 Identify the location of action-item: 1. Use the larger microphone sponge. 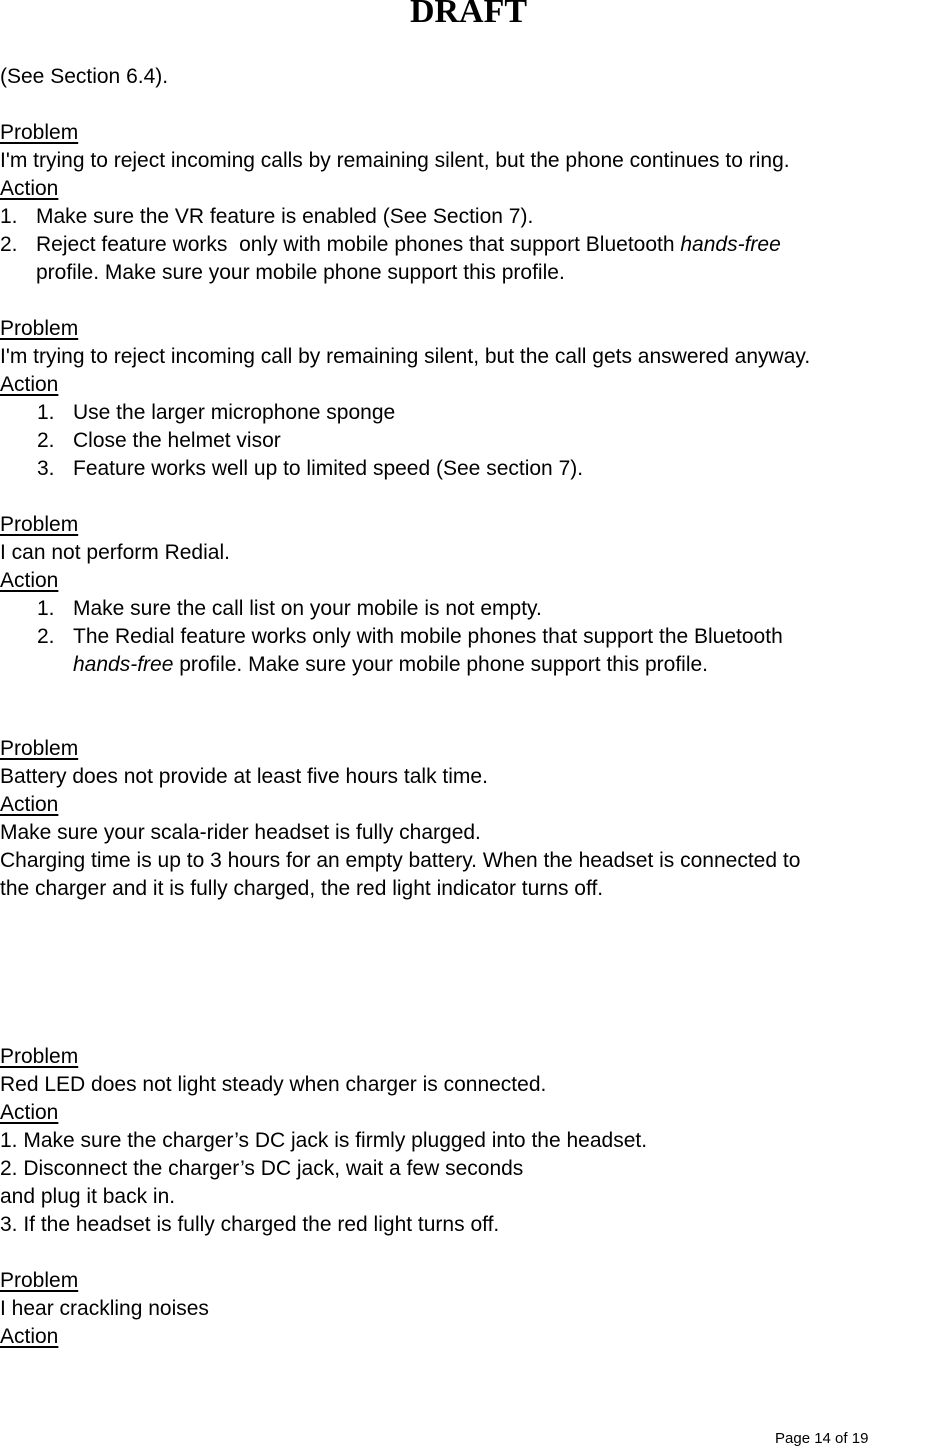
(216, 413).